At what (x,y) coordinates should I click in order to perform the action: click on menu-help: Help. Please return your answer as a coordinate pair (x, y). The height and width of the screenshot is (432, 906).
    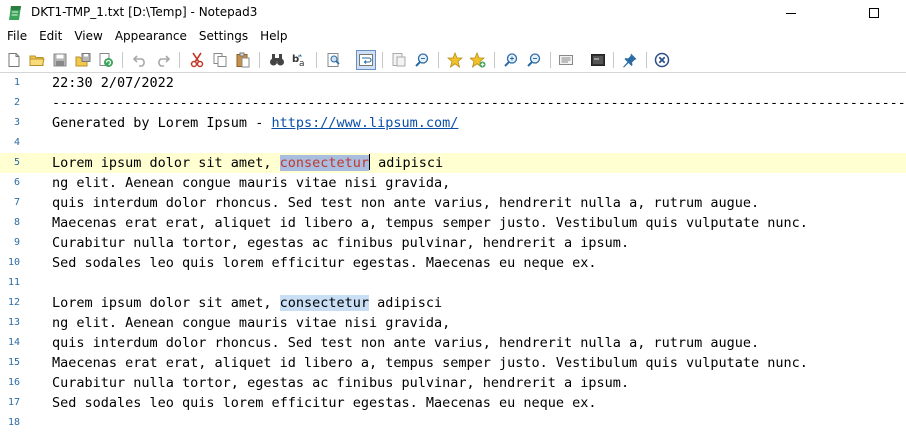
    Looking at the image, I should click on (273, 36).